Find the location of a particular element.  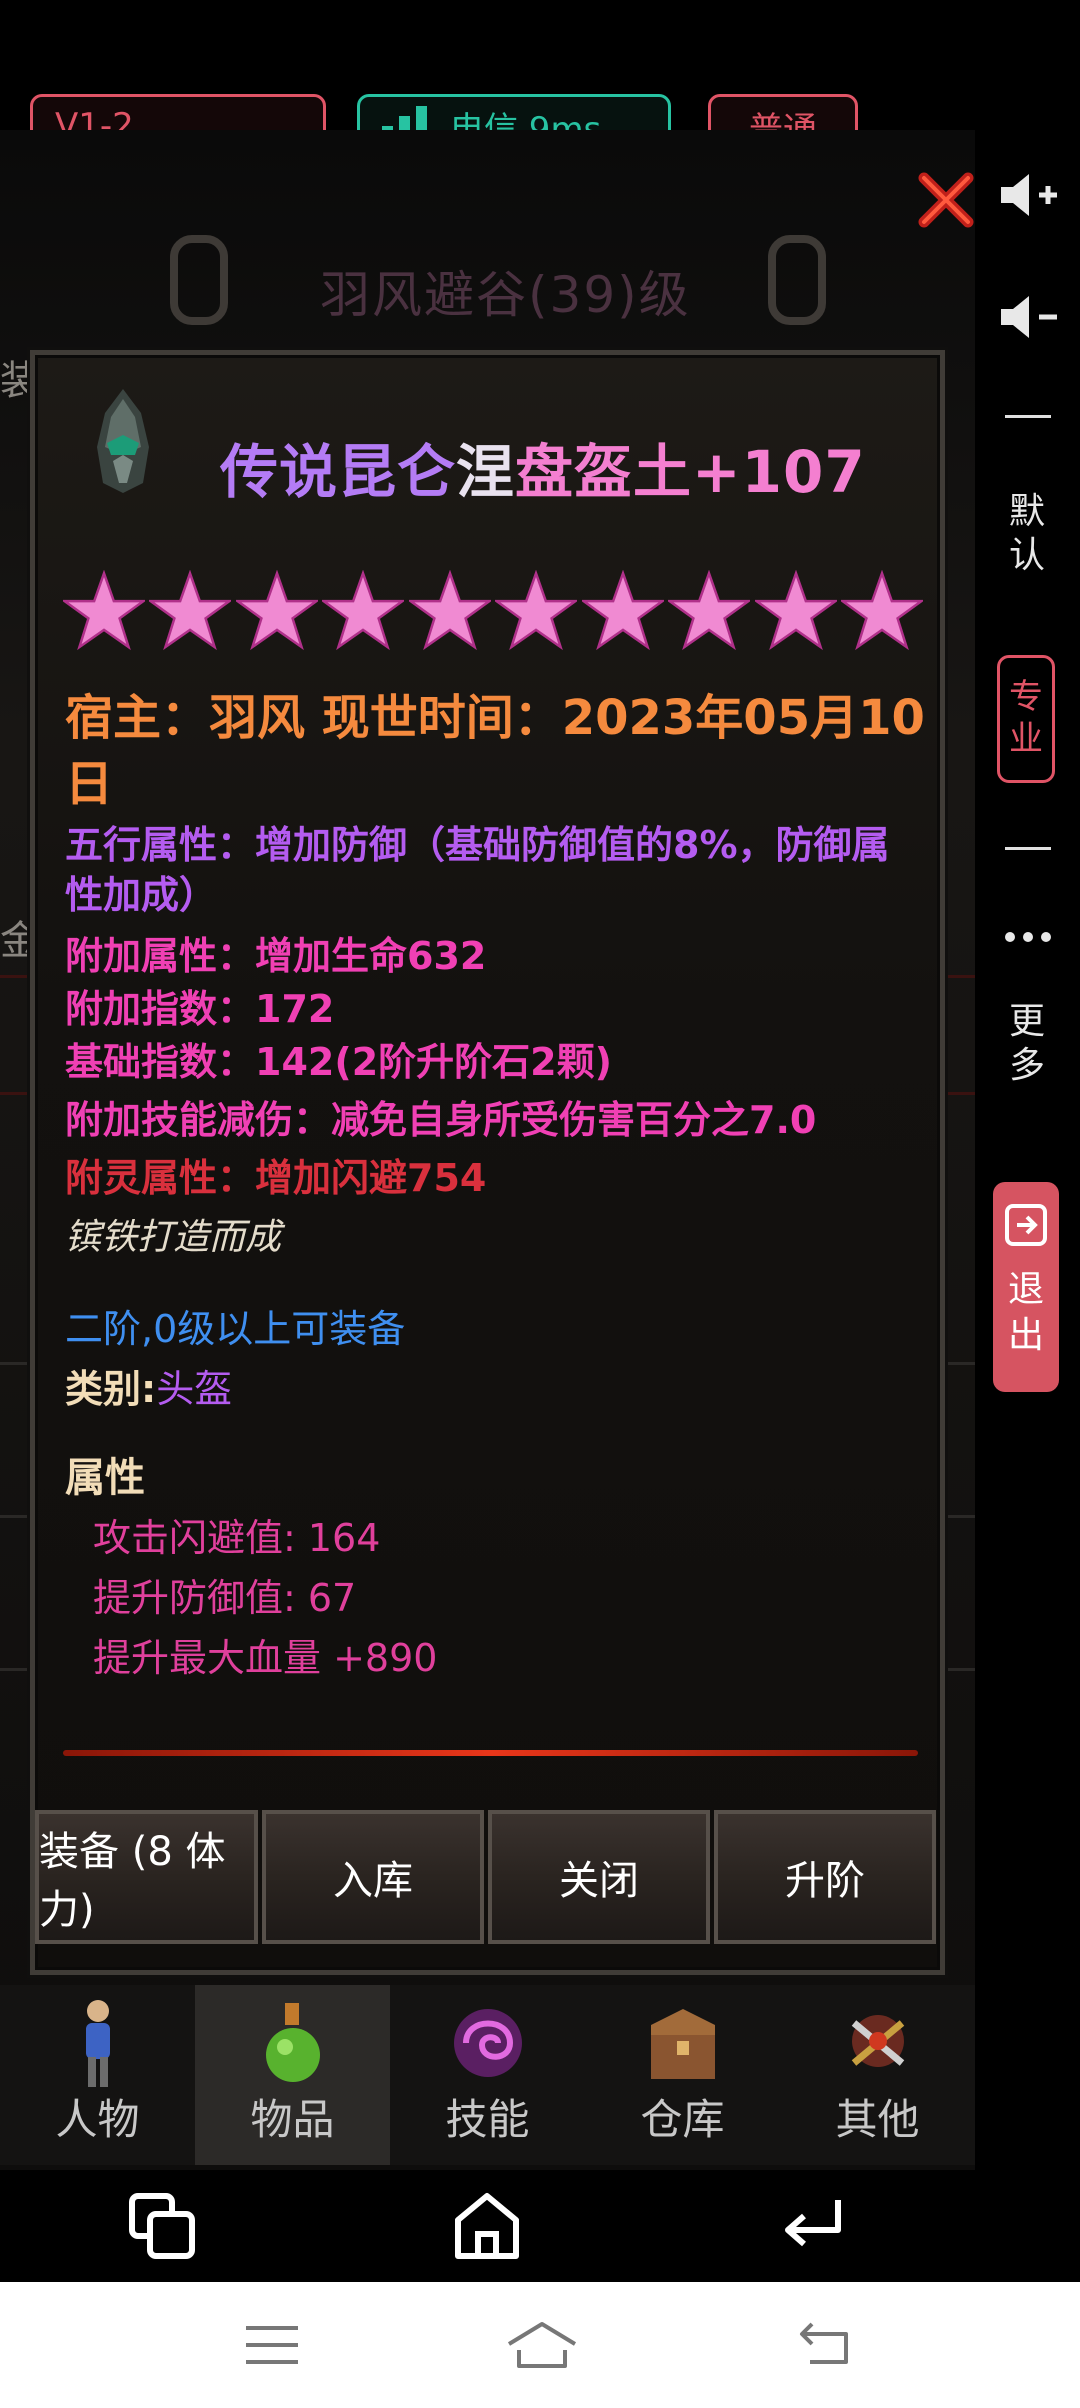

host-line: 宿主：羽风 现世时间：2023年05月10日 is located at coordinates (495, 751).